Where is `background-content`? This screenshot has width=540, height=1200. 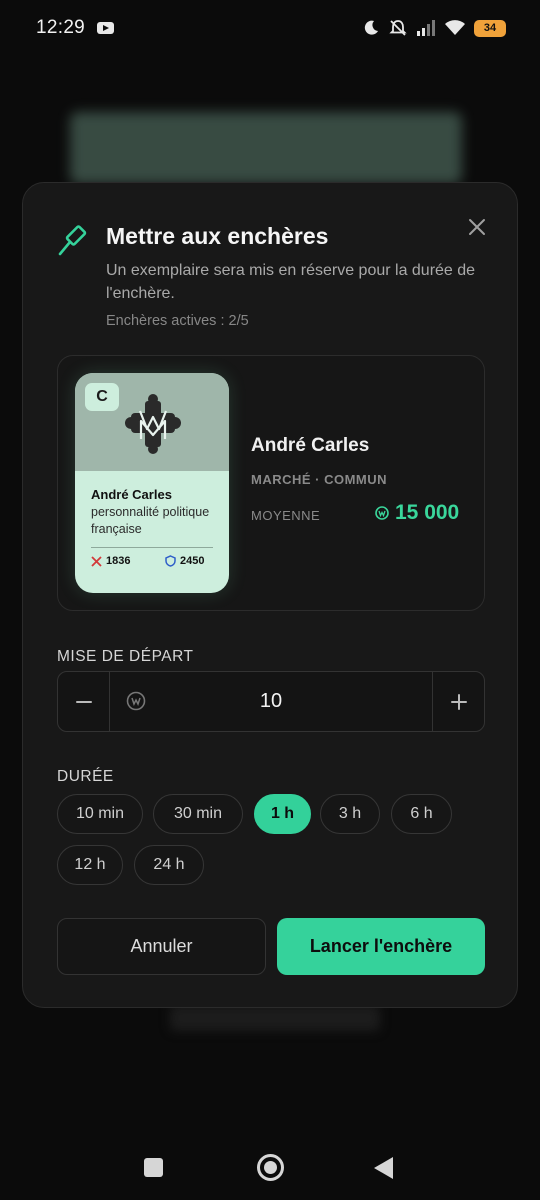 background-content is located at coordinates (266, 148).